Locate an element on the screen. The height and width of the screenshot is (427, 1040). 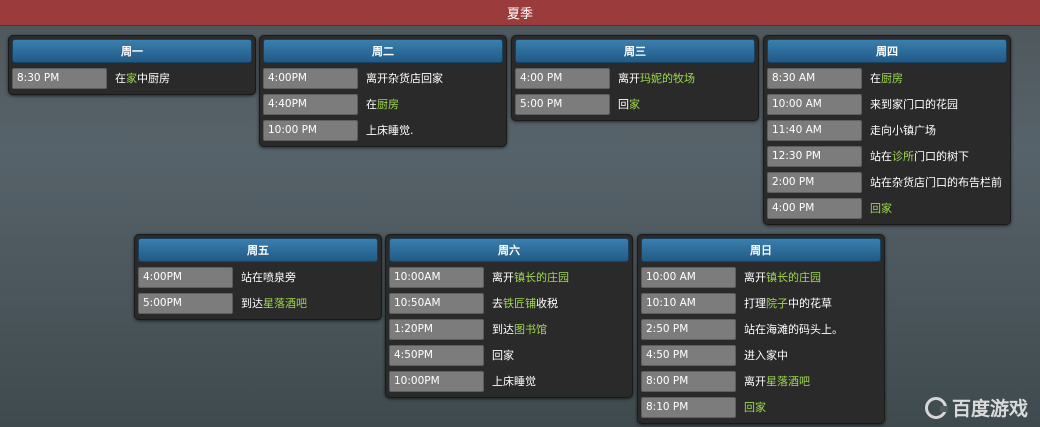
schedule-row: 5:00PM 到达星落酒吧 is located at coordinates (258, 303).